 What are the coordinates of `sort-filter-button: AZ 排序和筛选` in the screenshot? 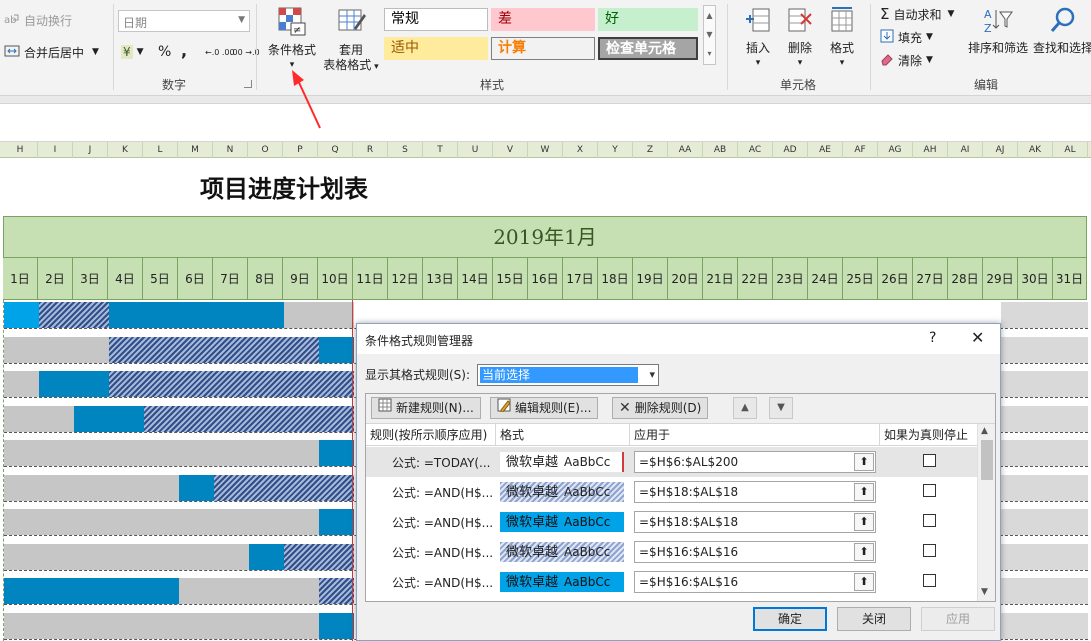 It's located at (998, 31).